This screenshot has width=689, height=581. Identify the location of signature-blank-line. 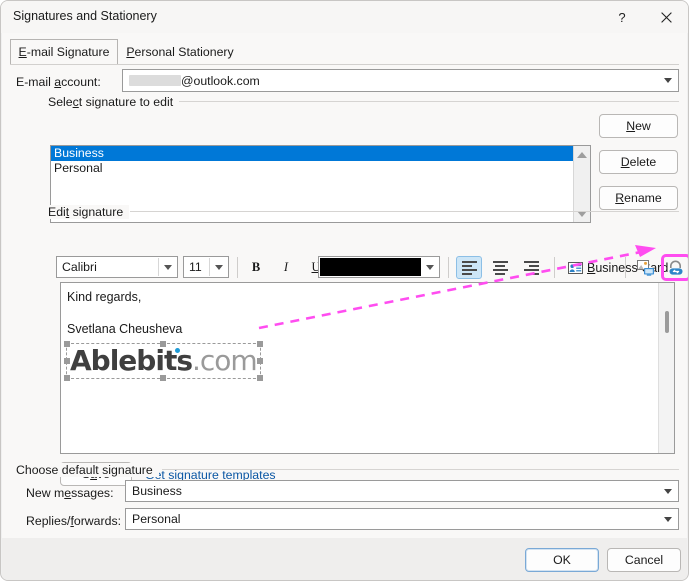
(347, 313).